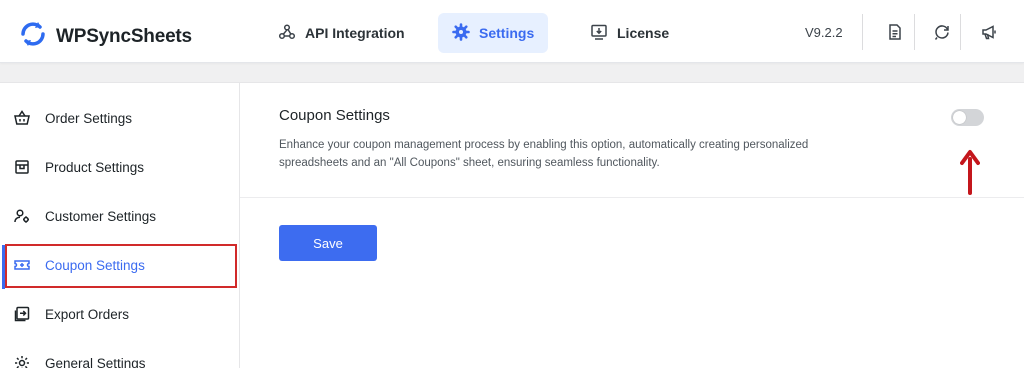 This screenshot has width=1024, height=368. I want to click on nav-api-integration: API Integration, so click(341, 33).